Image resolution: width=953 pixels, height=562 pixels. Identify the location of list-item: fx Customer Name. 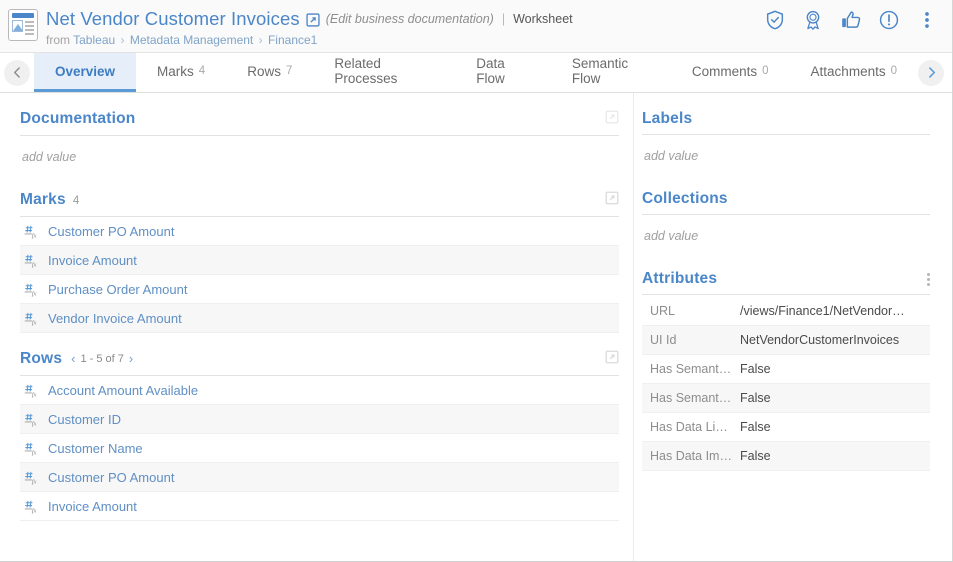
(319, 448).